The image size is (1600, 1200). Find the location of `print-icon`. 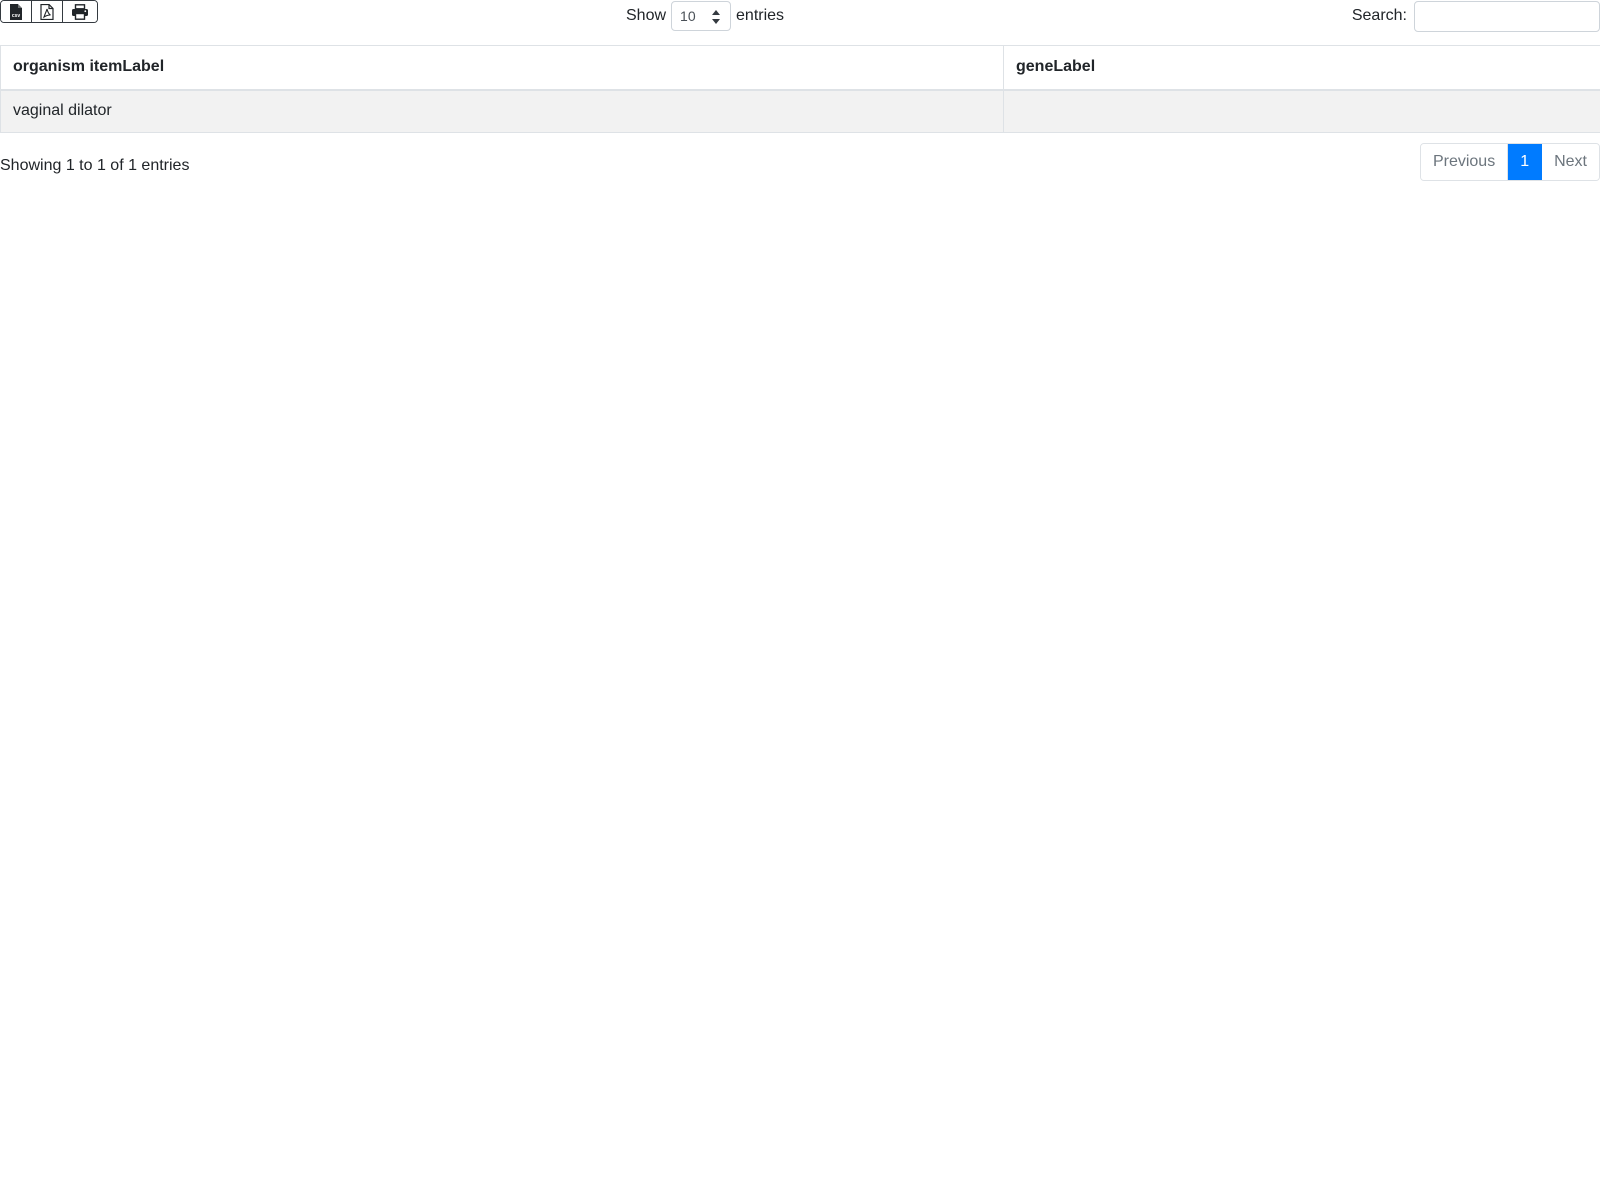

print-icon is located at coordinates (80, 11).